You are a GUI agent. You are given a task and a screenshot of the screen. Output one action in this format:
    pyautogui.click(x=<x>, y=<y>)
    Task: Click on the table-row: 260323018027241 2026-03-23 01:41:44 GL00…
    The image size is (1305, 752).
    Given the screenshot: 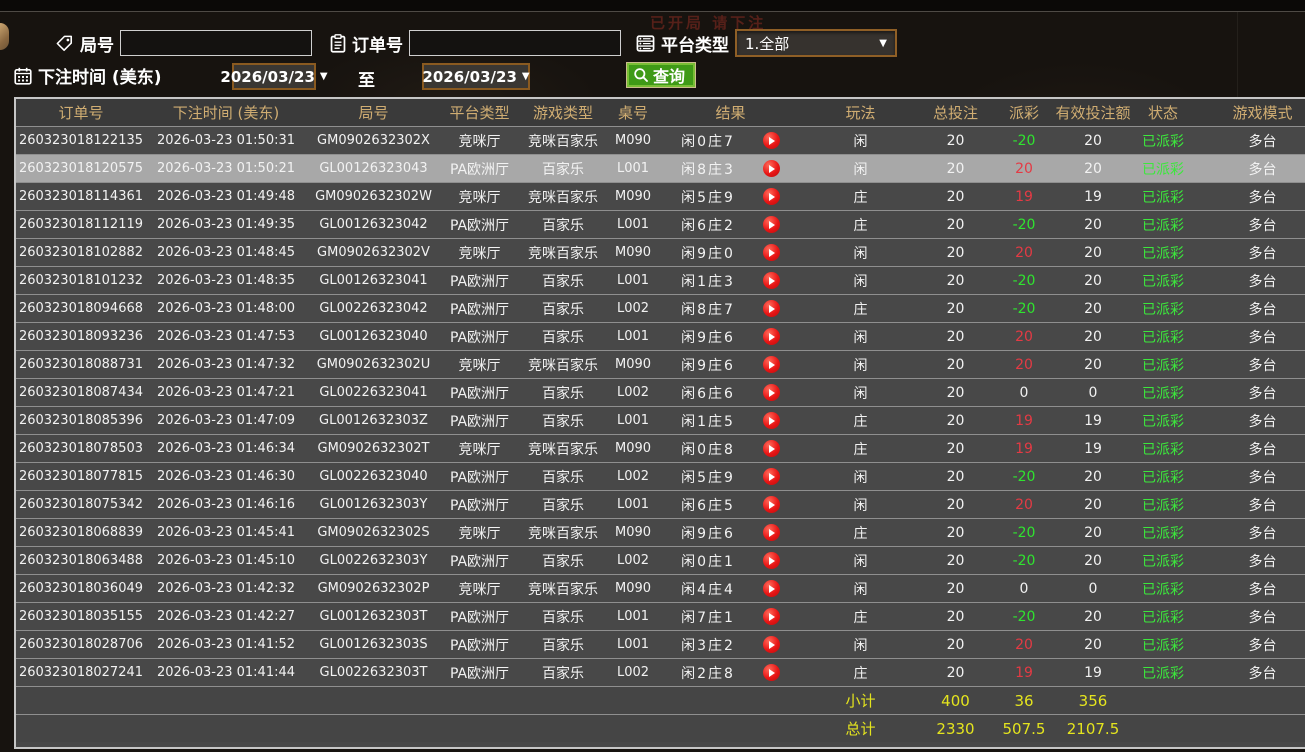 What is the action you would take?
    pyautogui.click(x=660, y=672)
    